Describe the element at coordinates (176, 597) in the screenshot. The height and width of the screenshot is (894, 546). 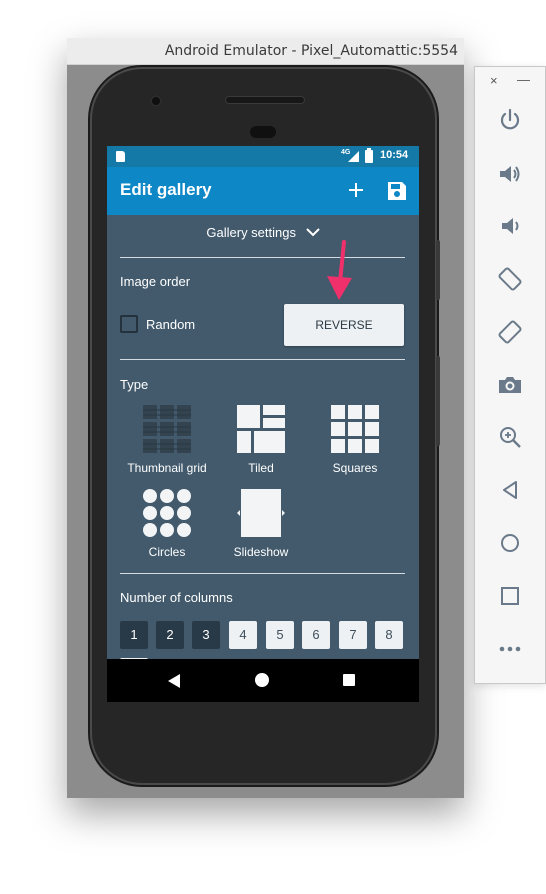
I see `number-of-columns-label: Number of columns` at that location.